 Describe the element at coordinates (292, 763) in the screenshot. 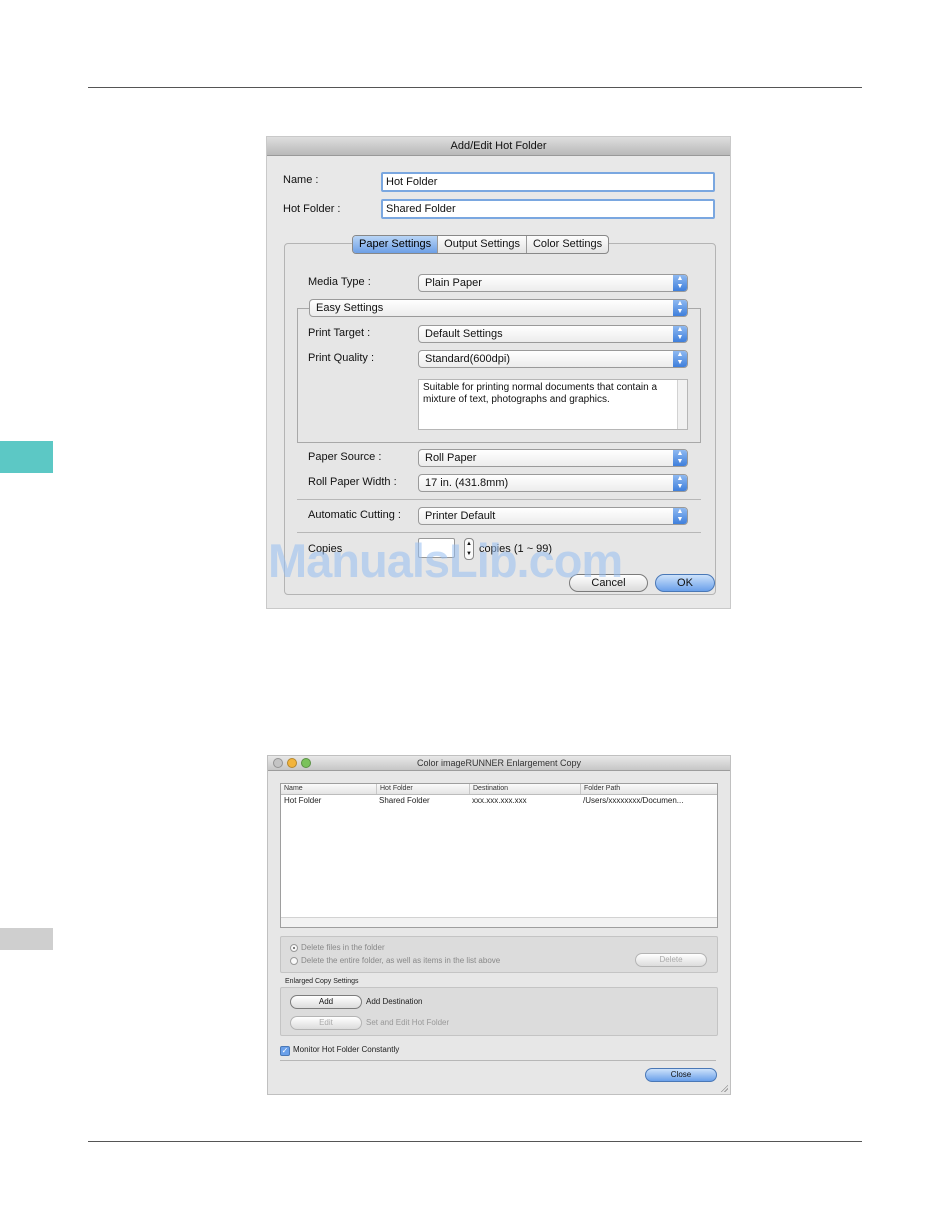

I see `minimize-window-icon` at that location.